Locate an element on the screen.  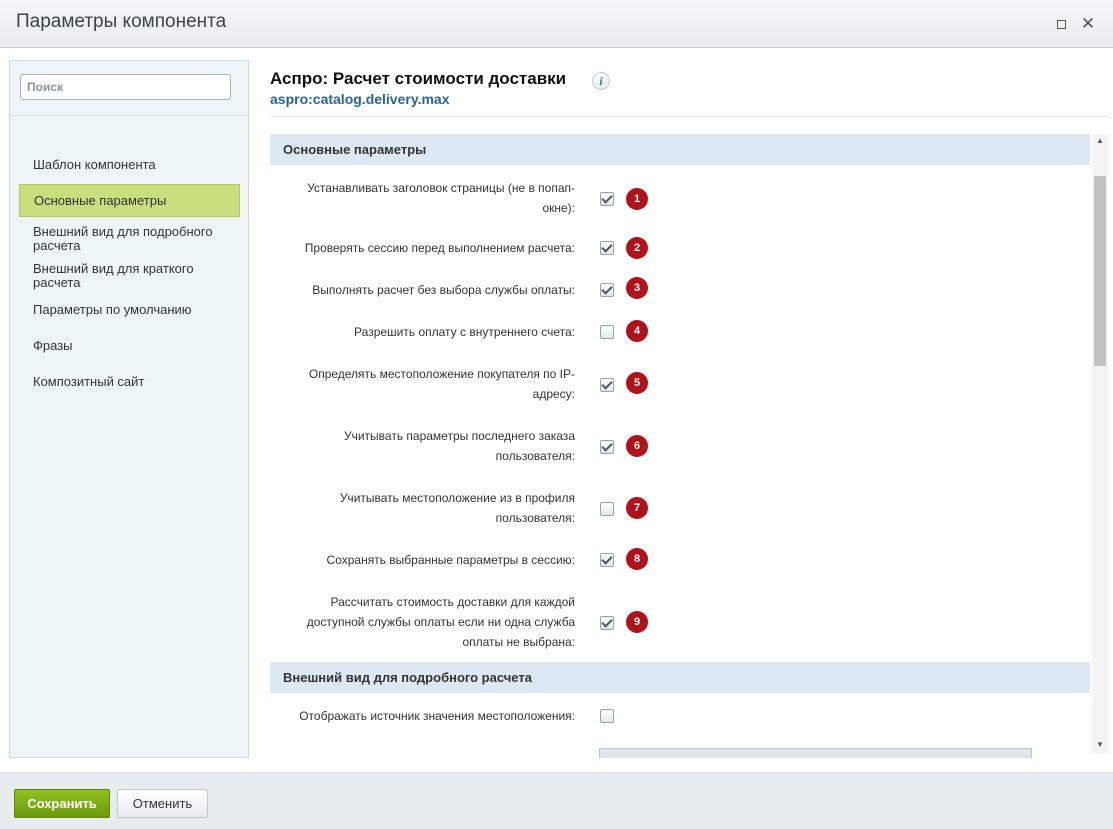
sidebar-item-phrases: Фразы is located at coordinates (129, 346).